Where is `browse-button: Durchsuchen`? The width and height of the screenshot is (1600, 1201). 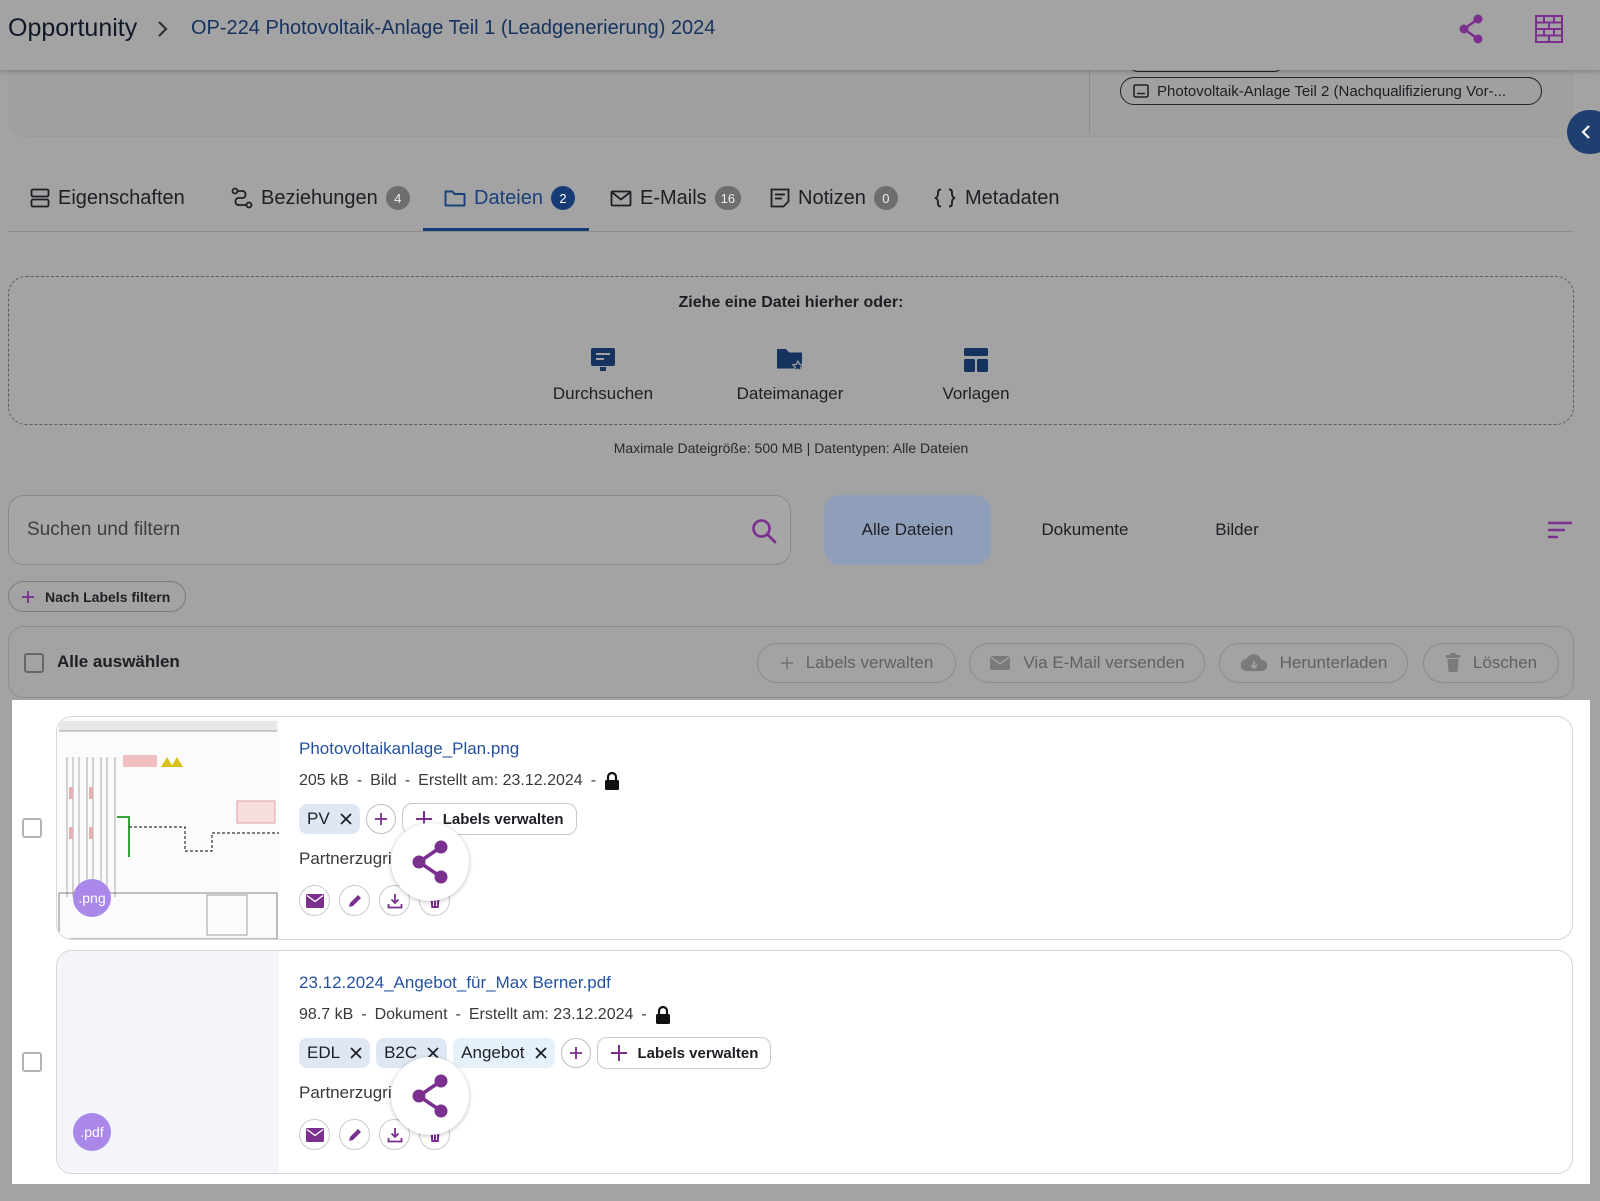 browse-button: Durchsuchen is located at coordinates (603, 375).